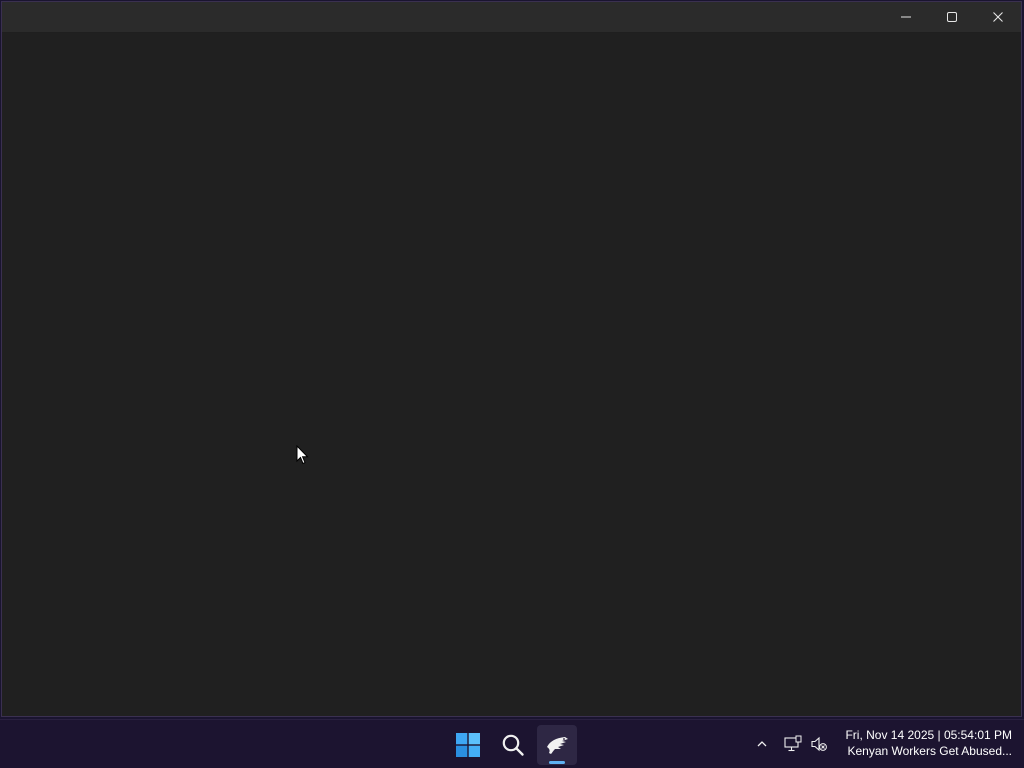  Describe the element at coordinates (928, 735) in the screenshot. I see `clock-datetime: Fri, Nov 14 2025 | 05:54:01 PM` at that location.